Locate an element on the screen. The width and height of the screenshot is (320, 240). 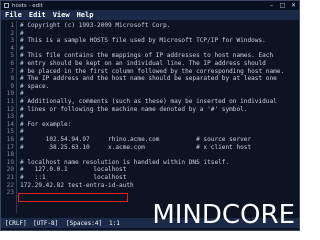
editor-line: 21 # ::1 localhost is located at coordinates (150, 178).